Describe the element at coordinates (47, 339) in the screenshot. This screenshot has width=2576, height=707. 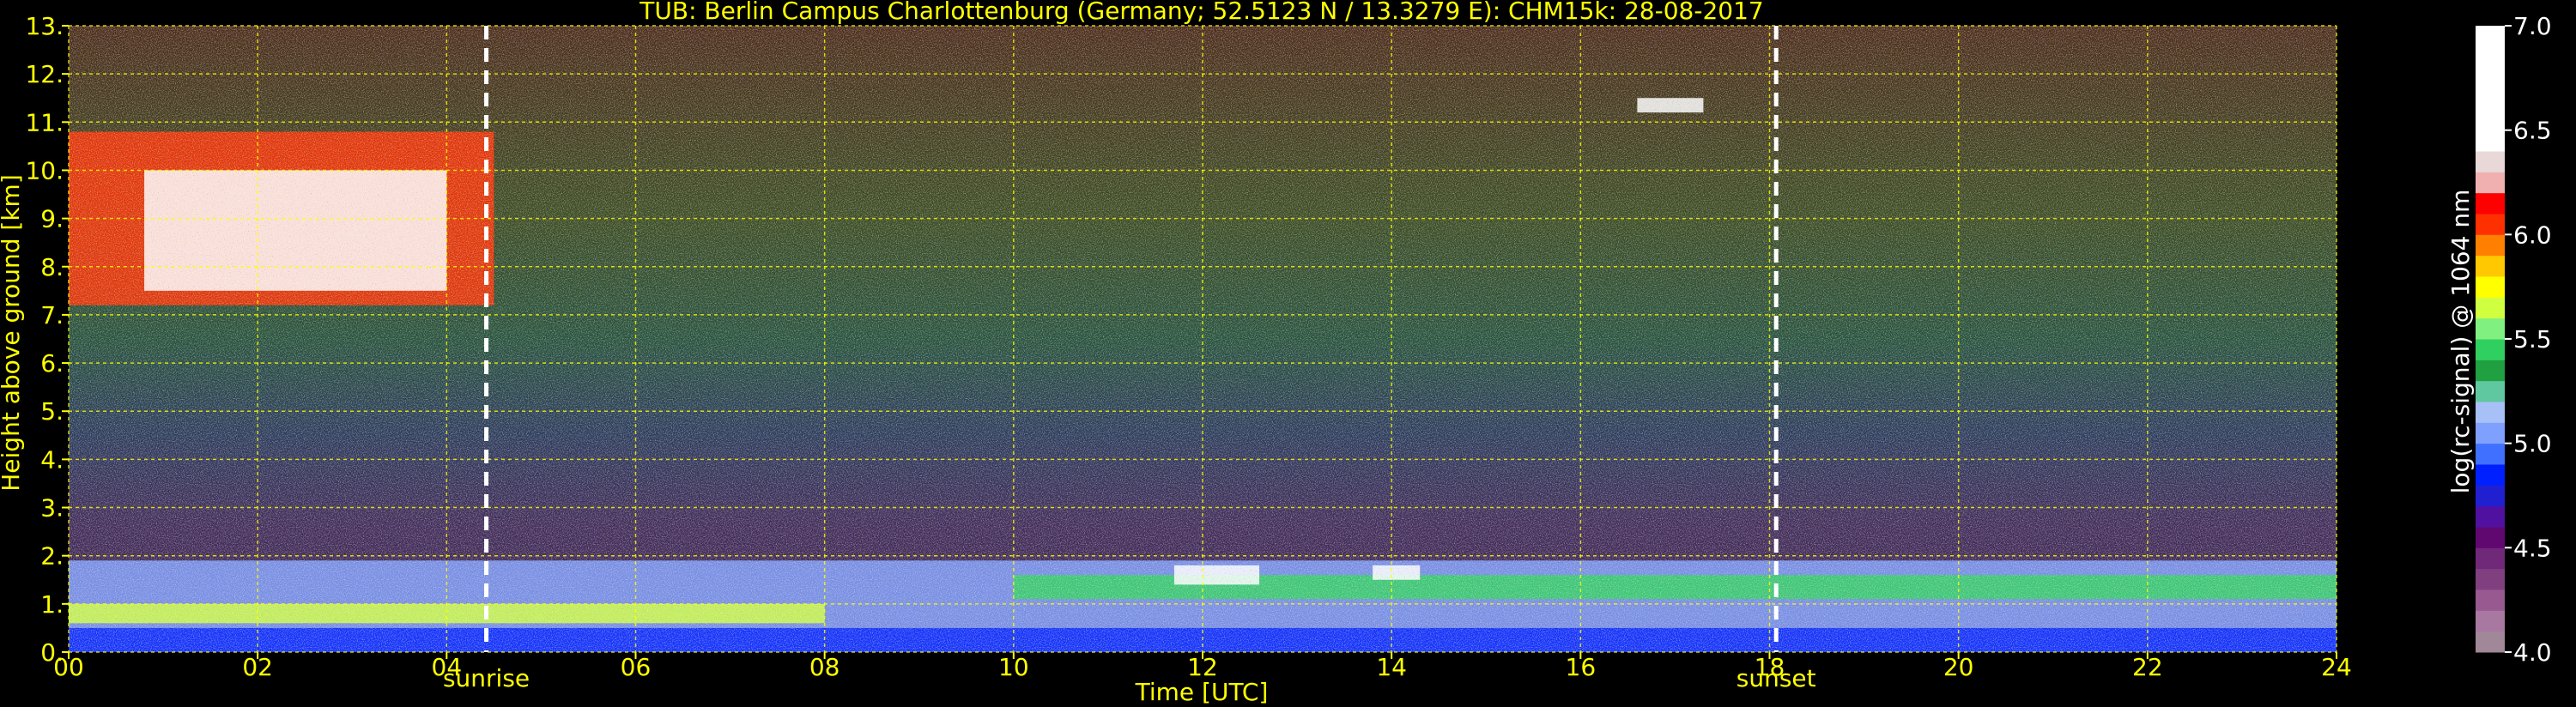
I see `y-axis-ticks: 0. 1. 2. 3. 4. 5. 6. 7. 8. 9. 10. 11. 12. 13.` at that location.